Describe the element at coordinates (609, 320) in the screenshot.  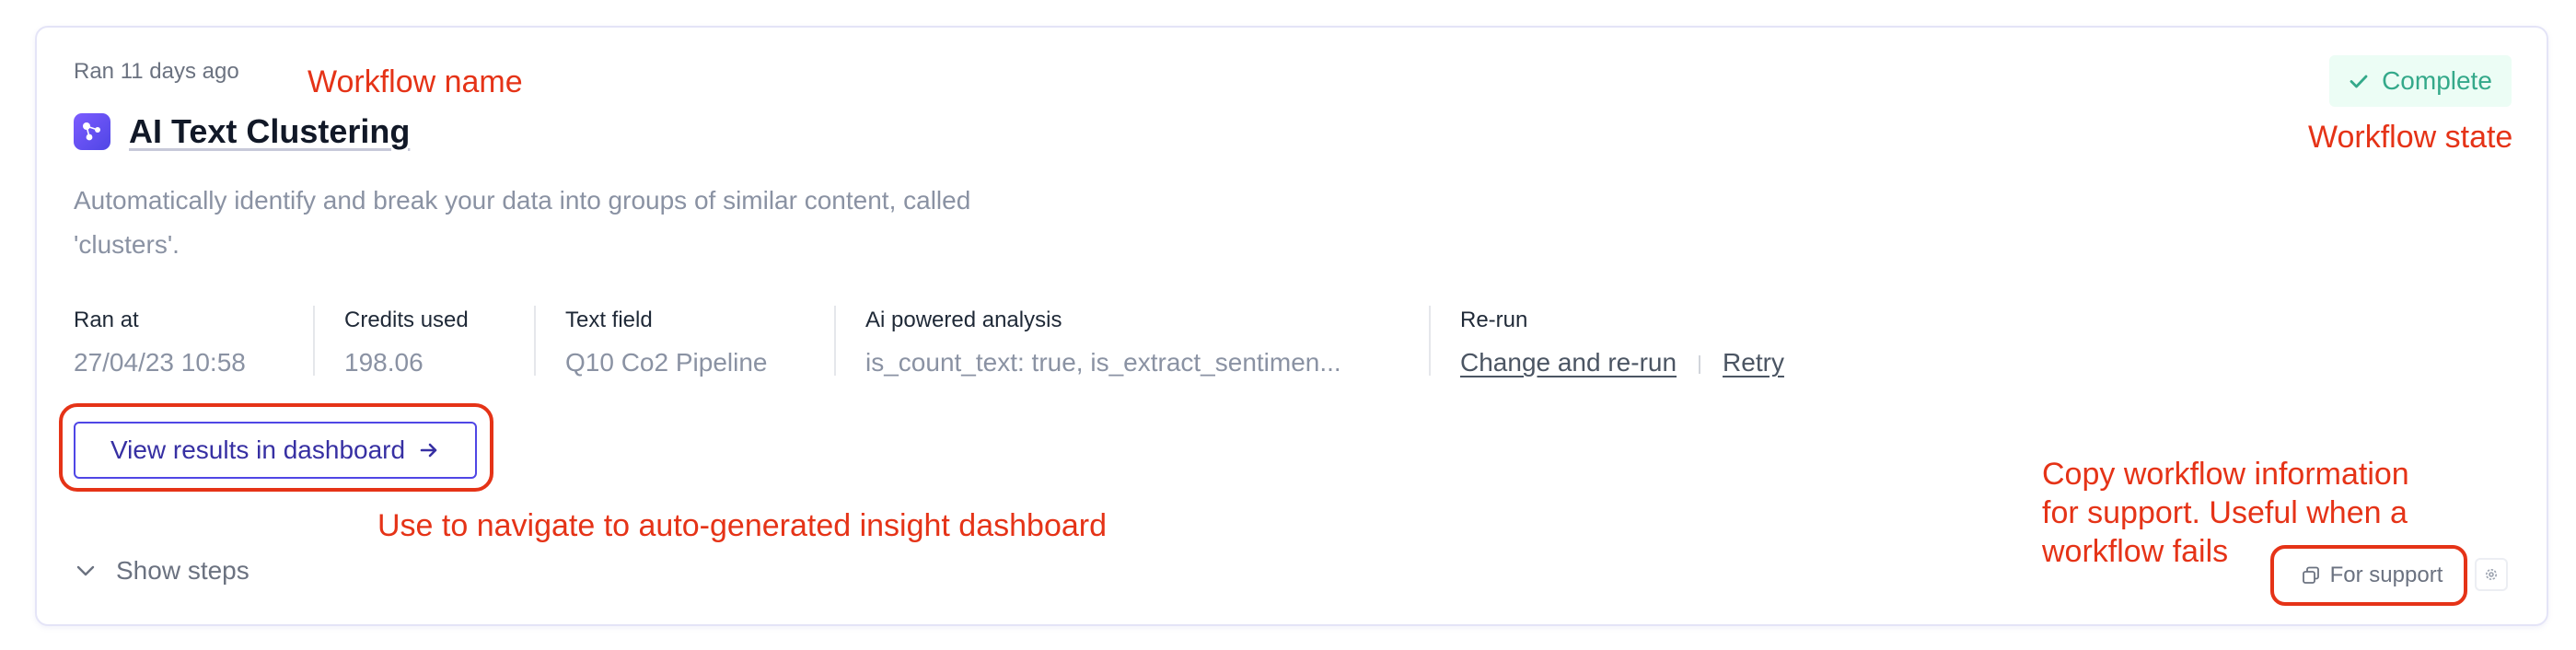
I see `text-field-label: Text field` at that location.